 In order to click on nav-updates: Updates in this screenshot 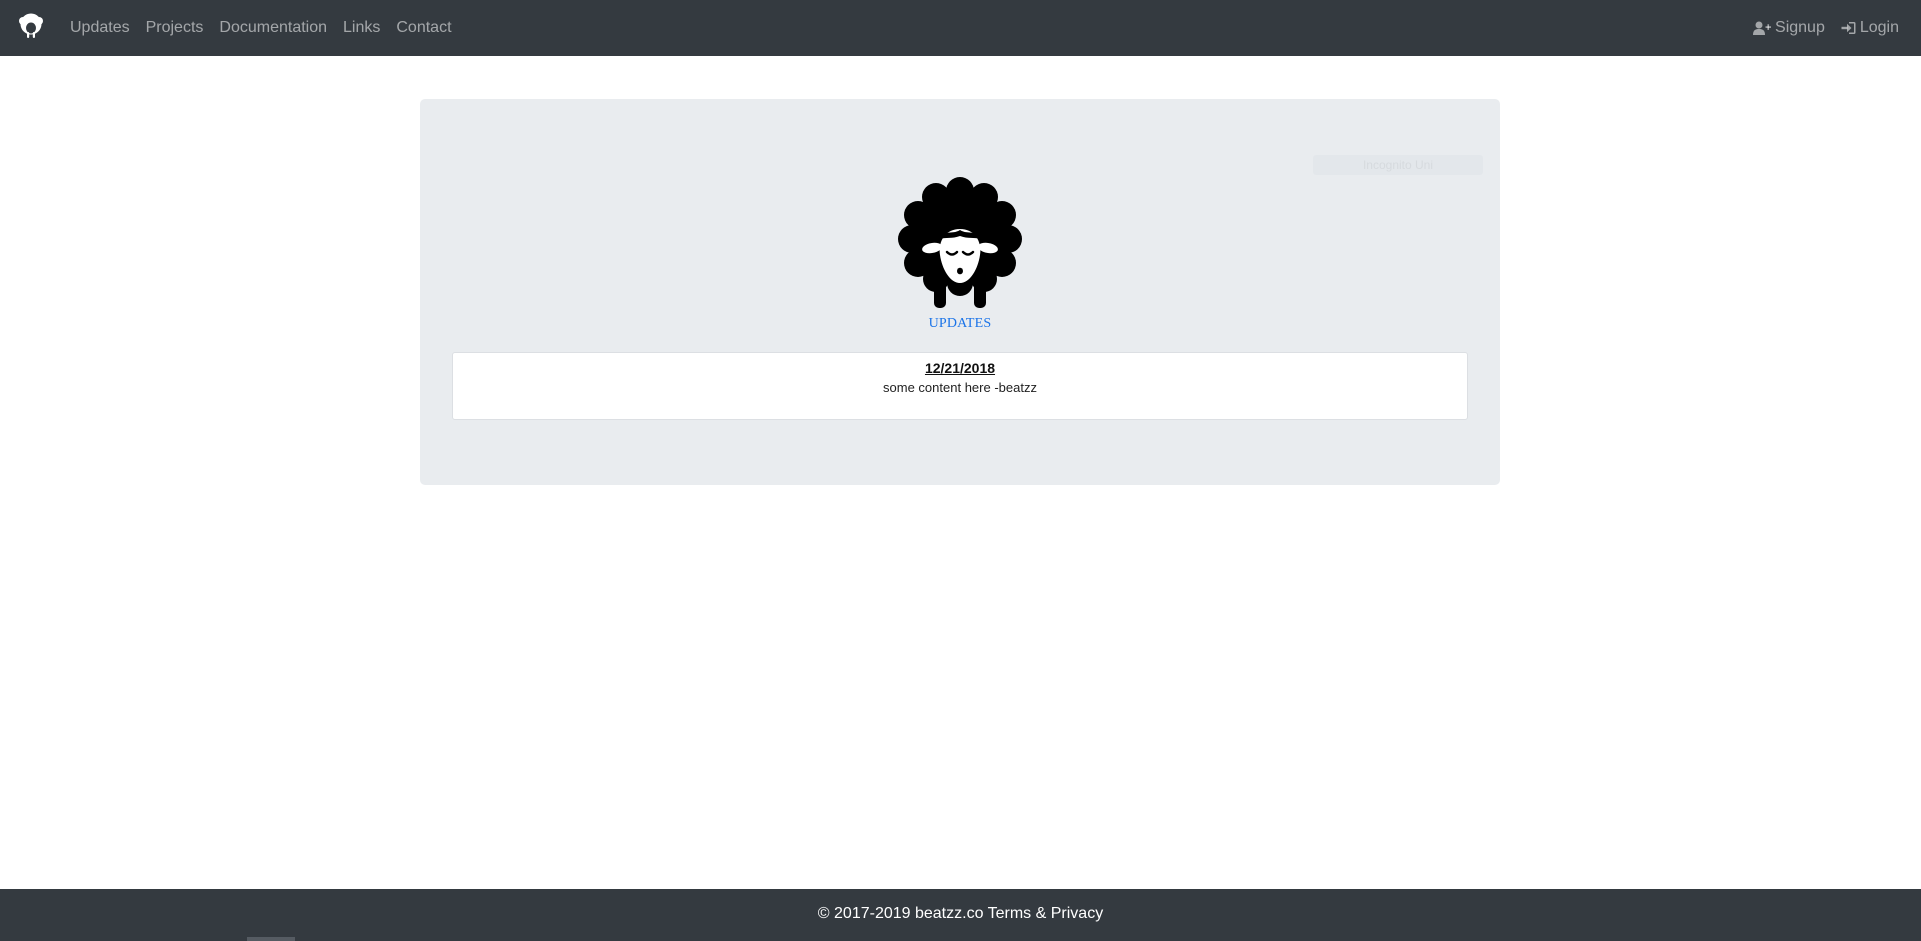, I will do `click(100, 28)`.